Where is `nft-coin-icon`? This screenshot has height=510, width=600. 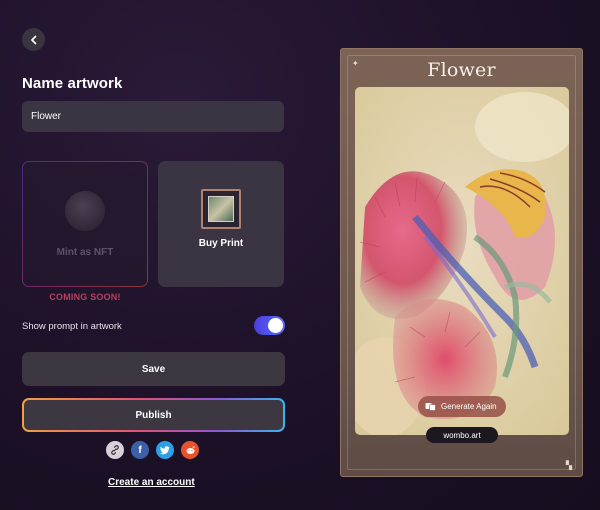 nft-coin-icon is located at coordinates (85, 211).